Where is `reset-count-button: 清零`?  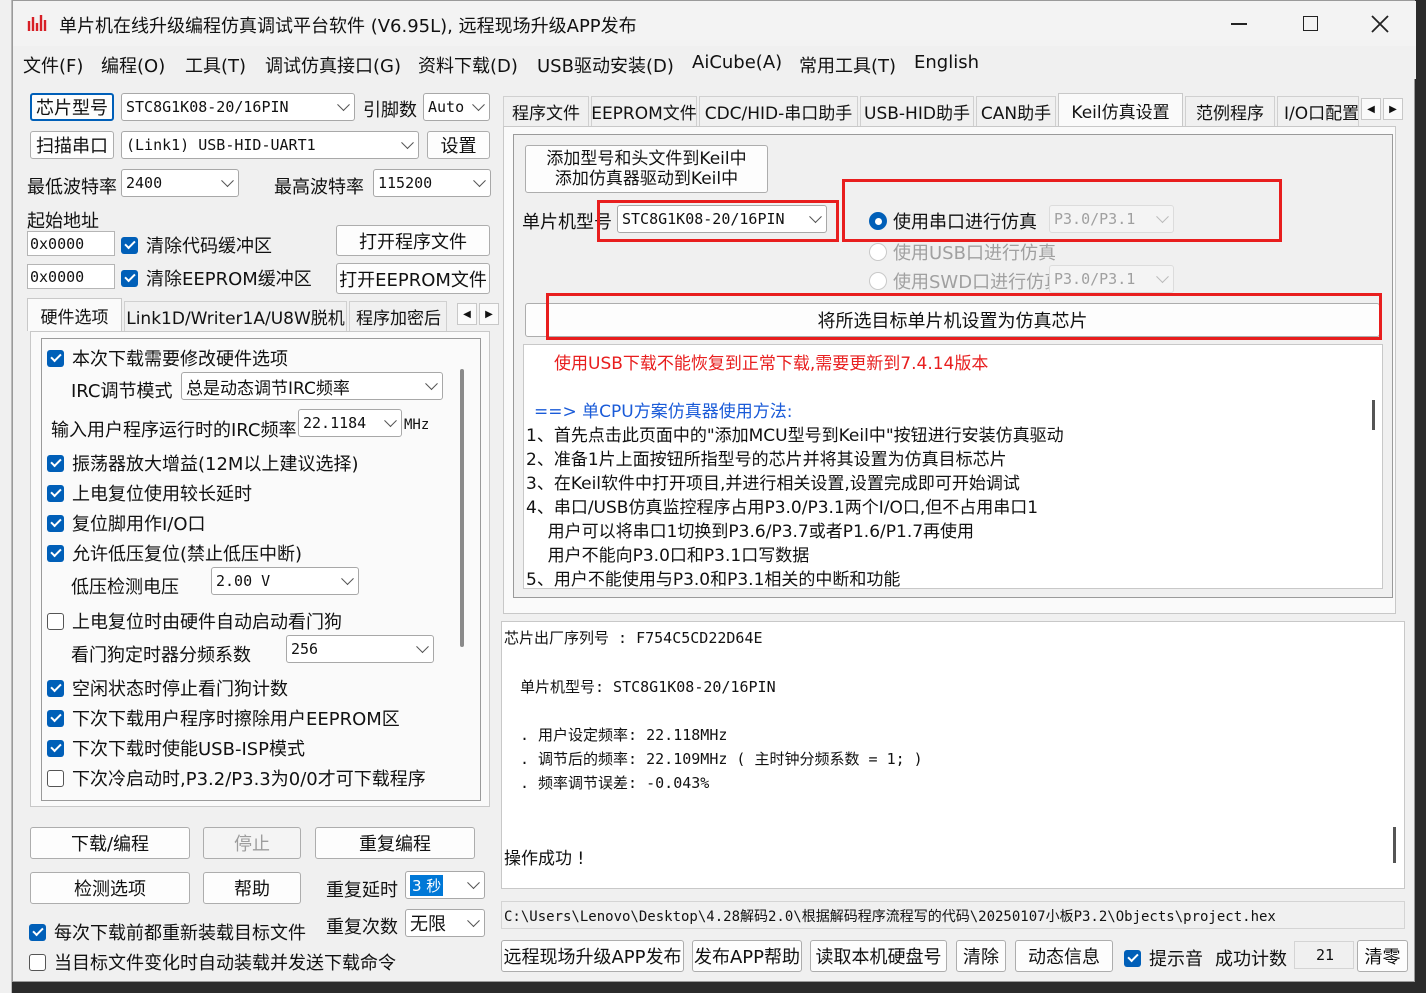
reset-count-button: 清零 is located at coordinates (1382, 956).